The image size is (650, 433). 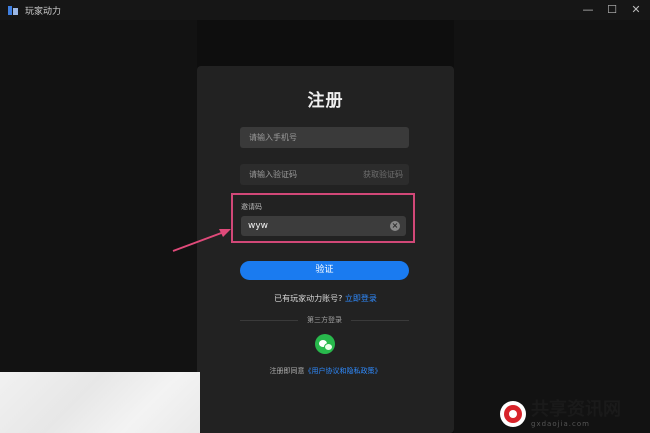 What do you see at coordinates (324, 137) in the screenshot?
I see `phone-input: 请输入手机号` at bounding box center [324, 137].